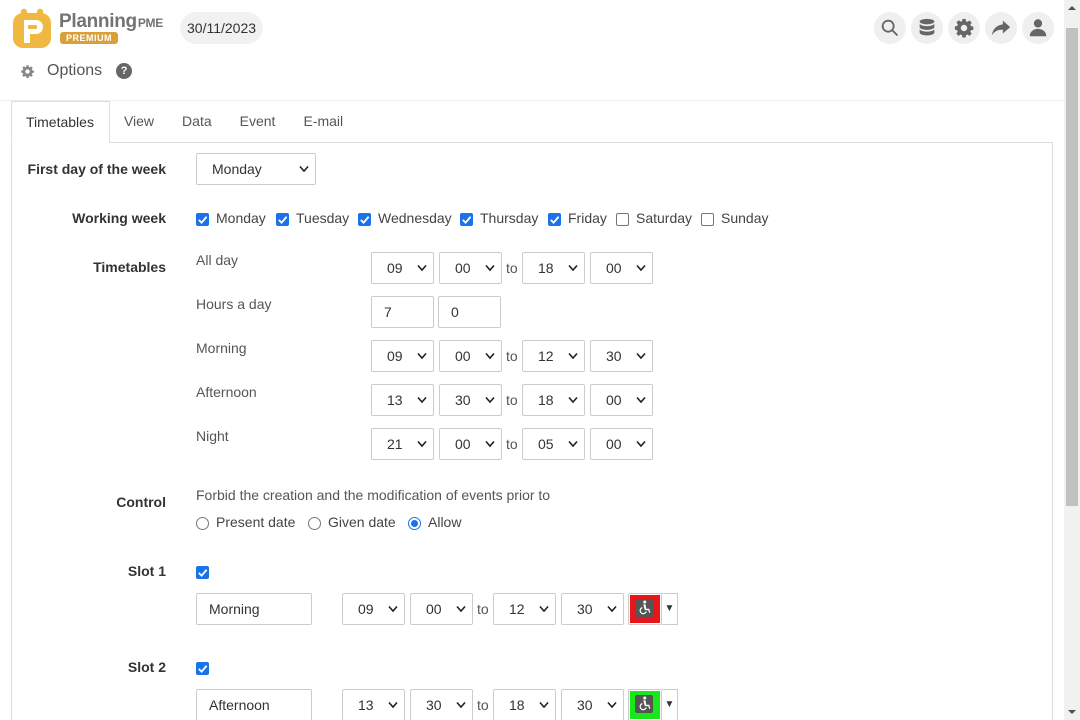 This screenshot has height=720, width=1080. I want to click on user-icon, so click(1038, 28).